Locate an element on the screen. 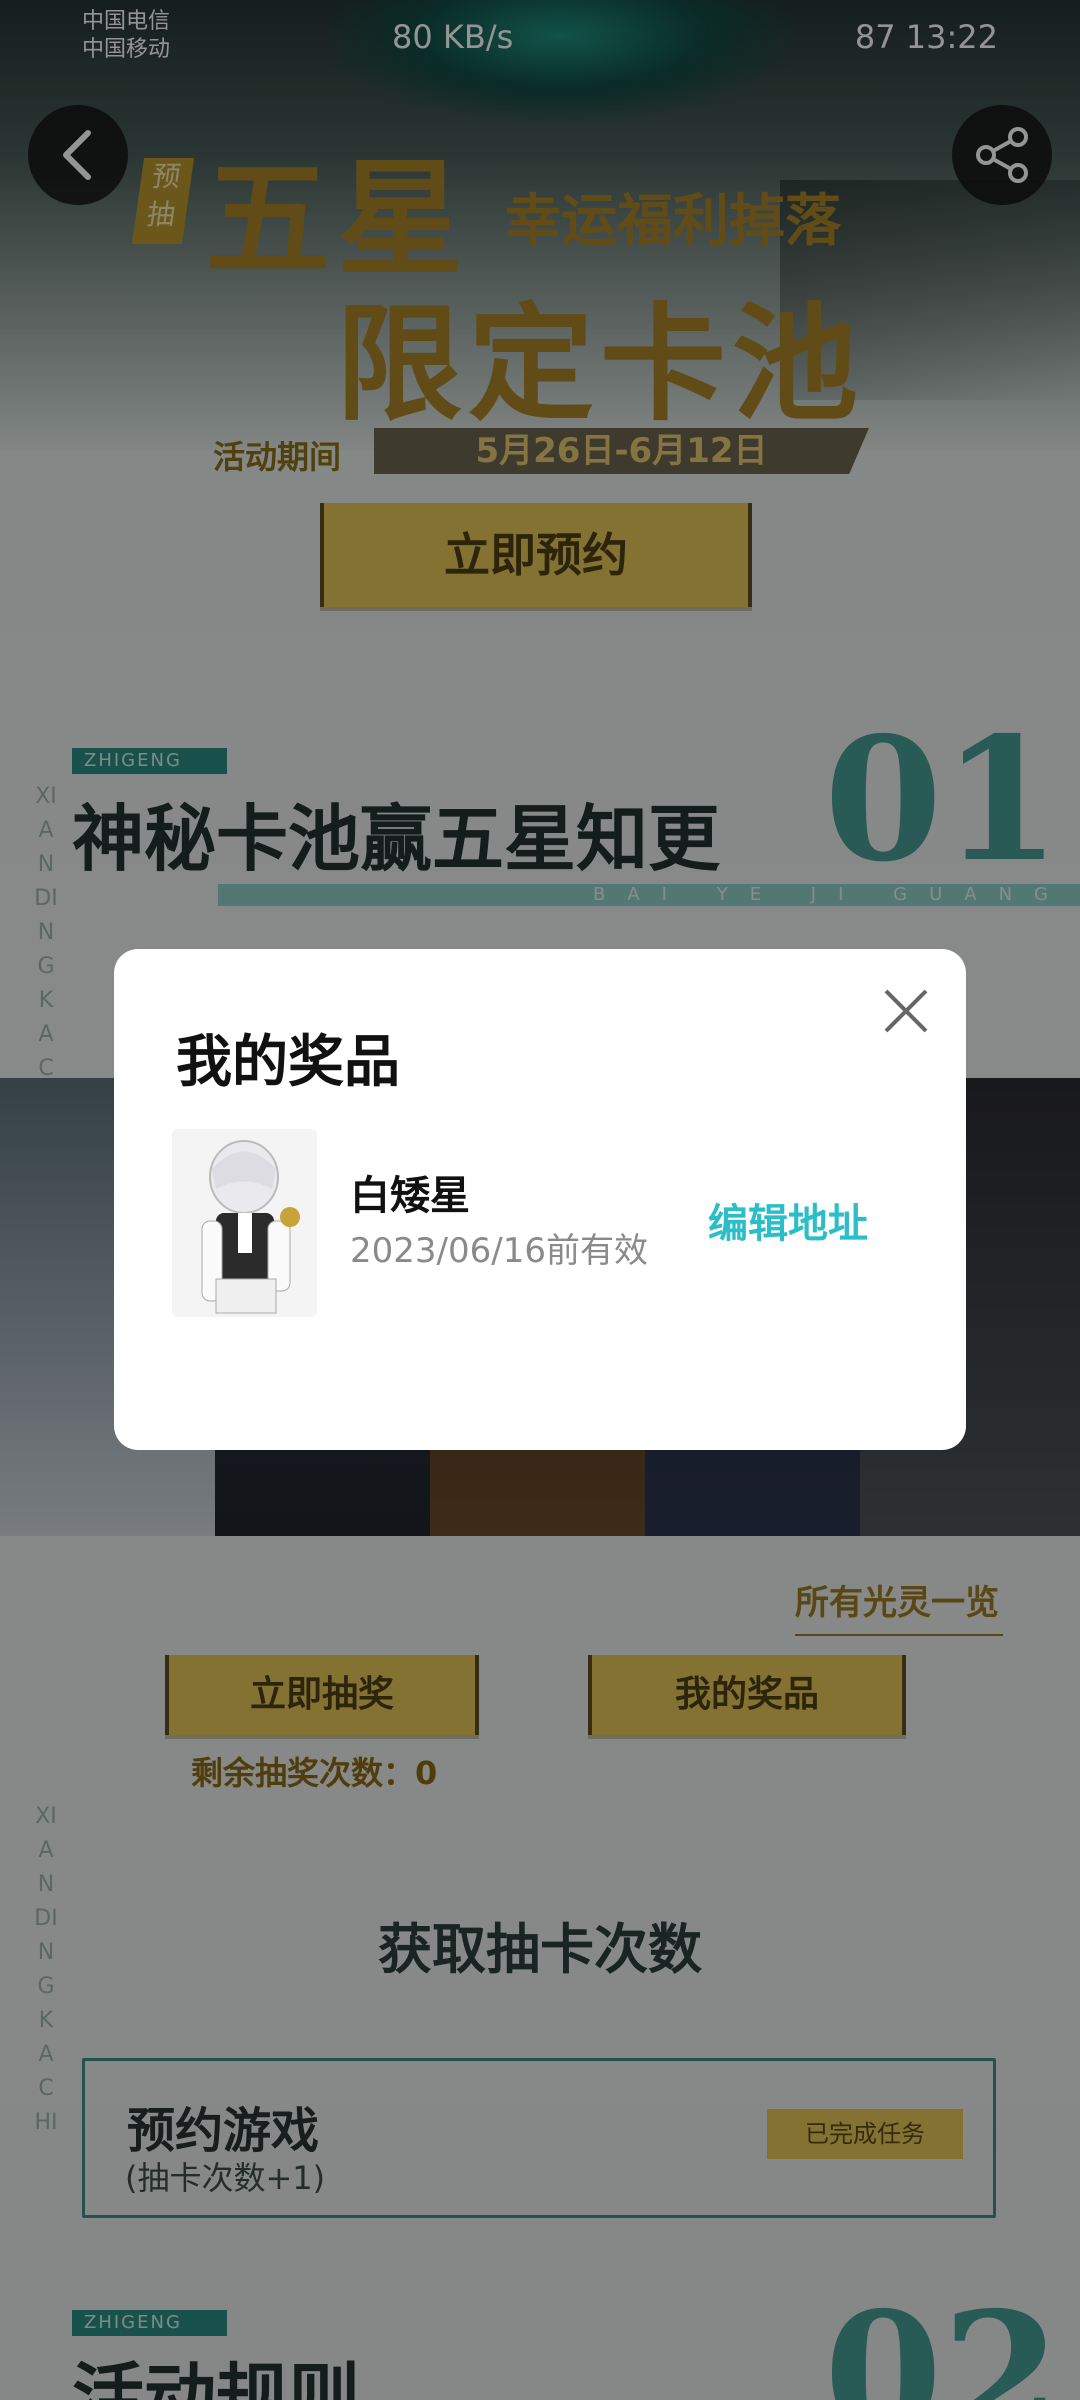 The image size is (1080, 2400). prize-image is located at coordinates (244, 1223).